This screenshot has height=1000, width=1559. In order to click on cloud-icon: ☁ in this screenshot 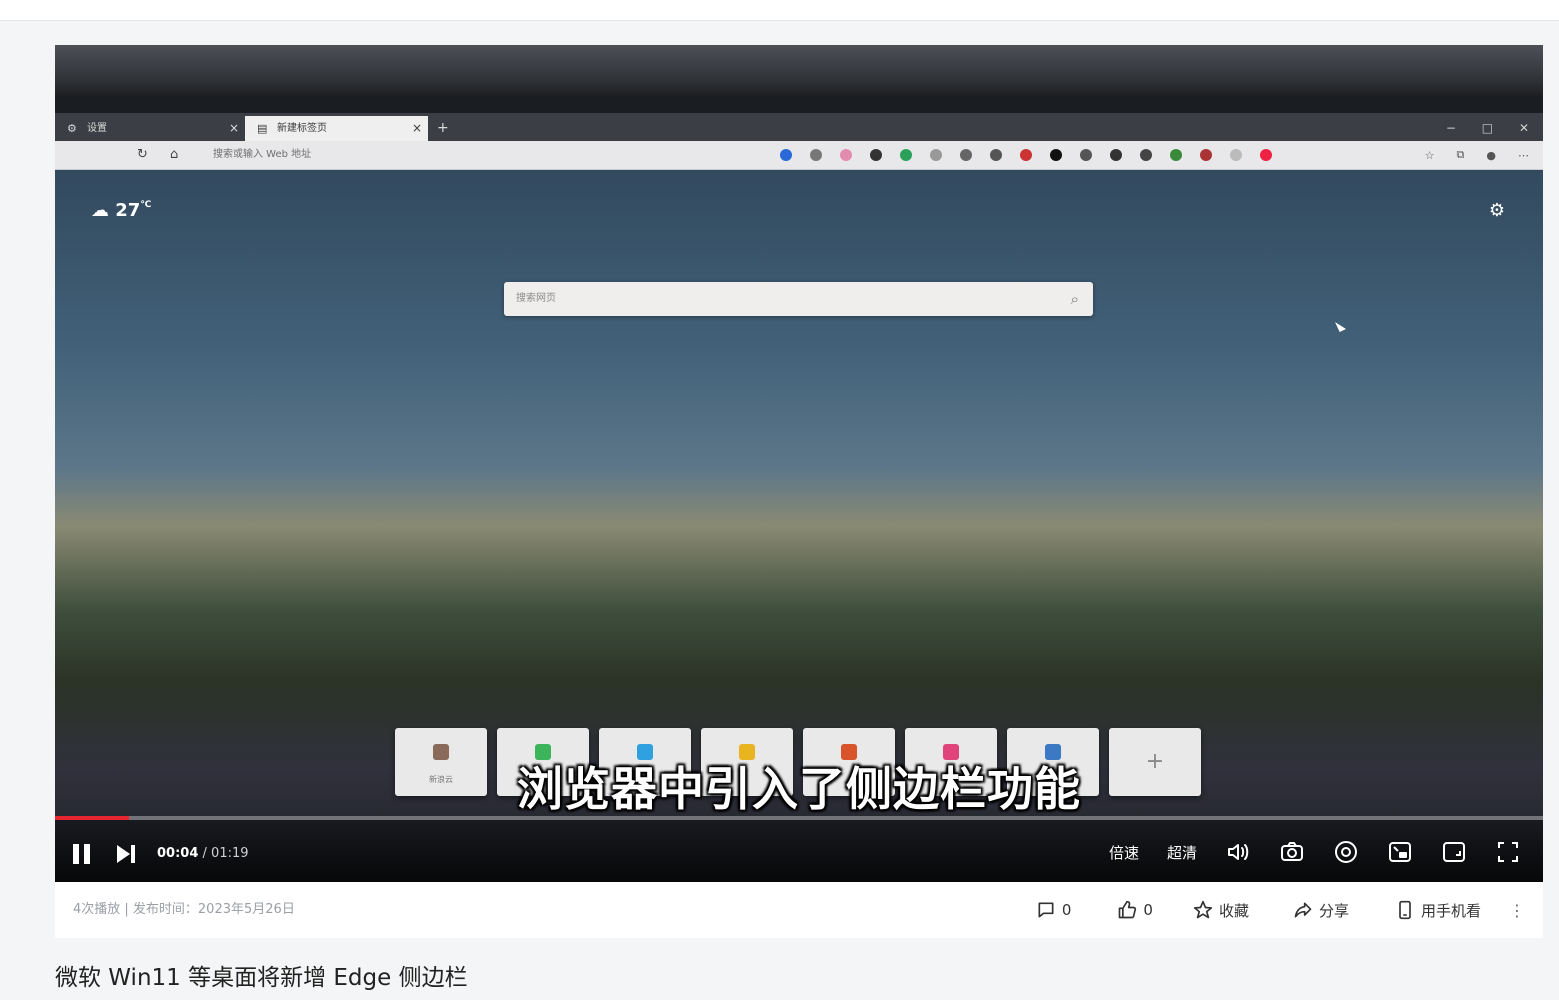, I will do `click(100, 210)`.